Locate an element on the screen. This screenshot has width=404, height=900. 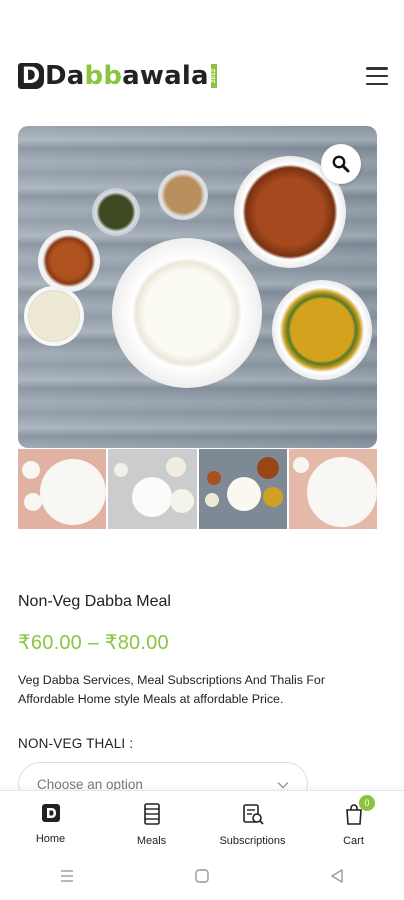
system-navigation-bar is located at coordinates (202, 876).